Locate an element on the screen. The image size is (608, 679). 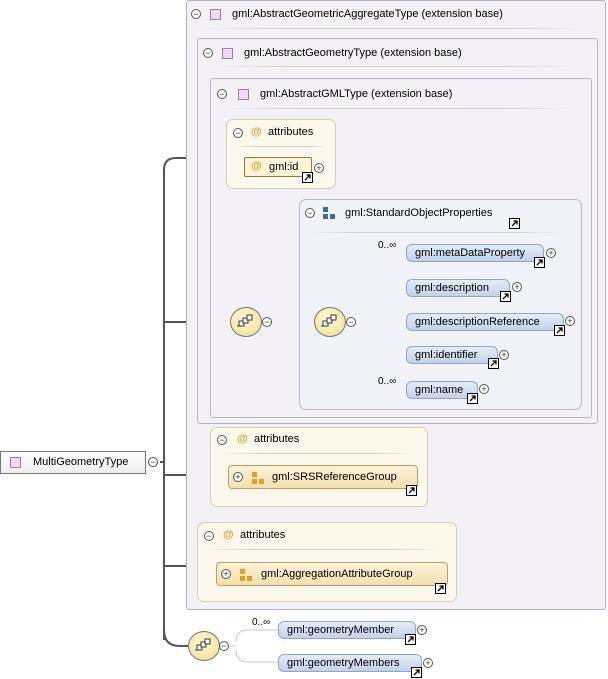
attribute-group-label: gml:SRSReferenceGroup is located at coordinates (334, 477).